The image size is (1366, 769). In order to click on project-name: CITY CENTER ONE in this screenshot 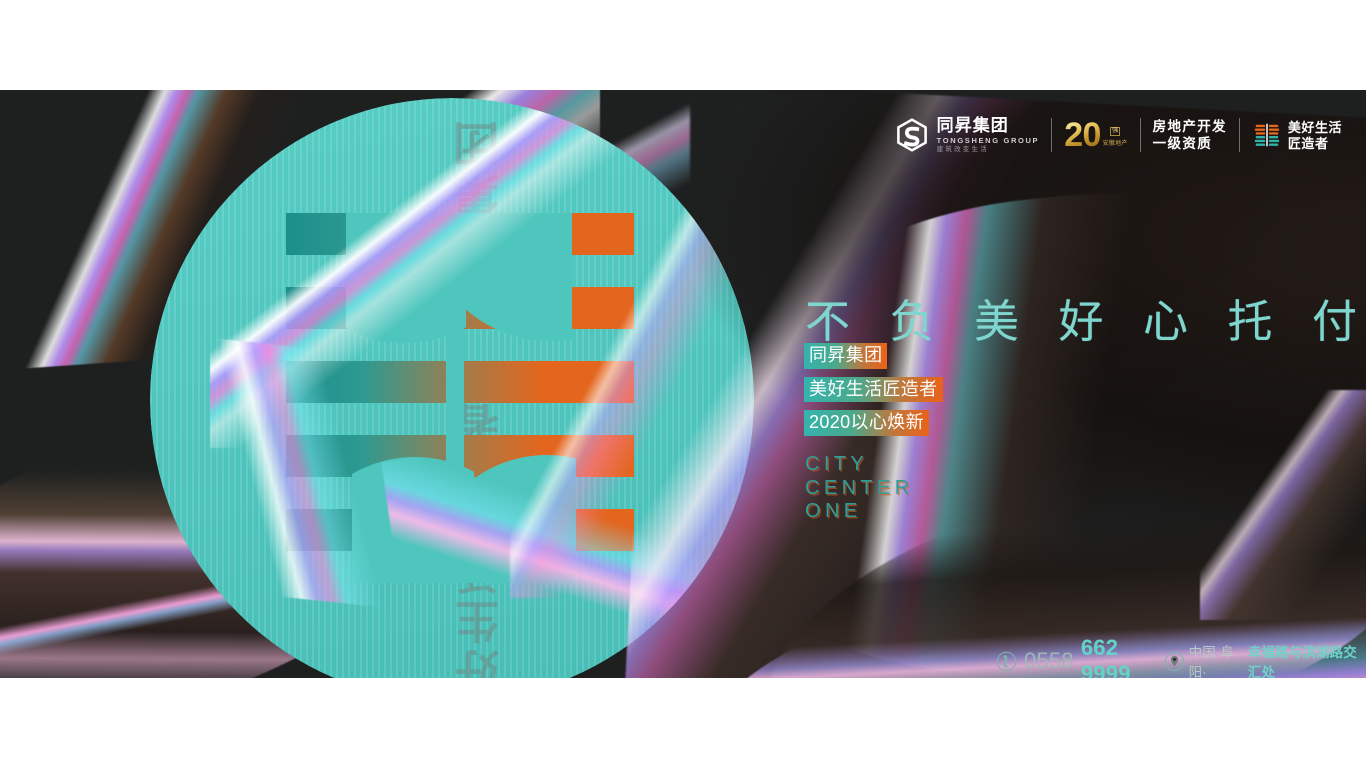, I will do `click(859, 488)`.